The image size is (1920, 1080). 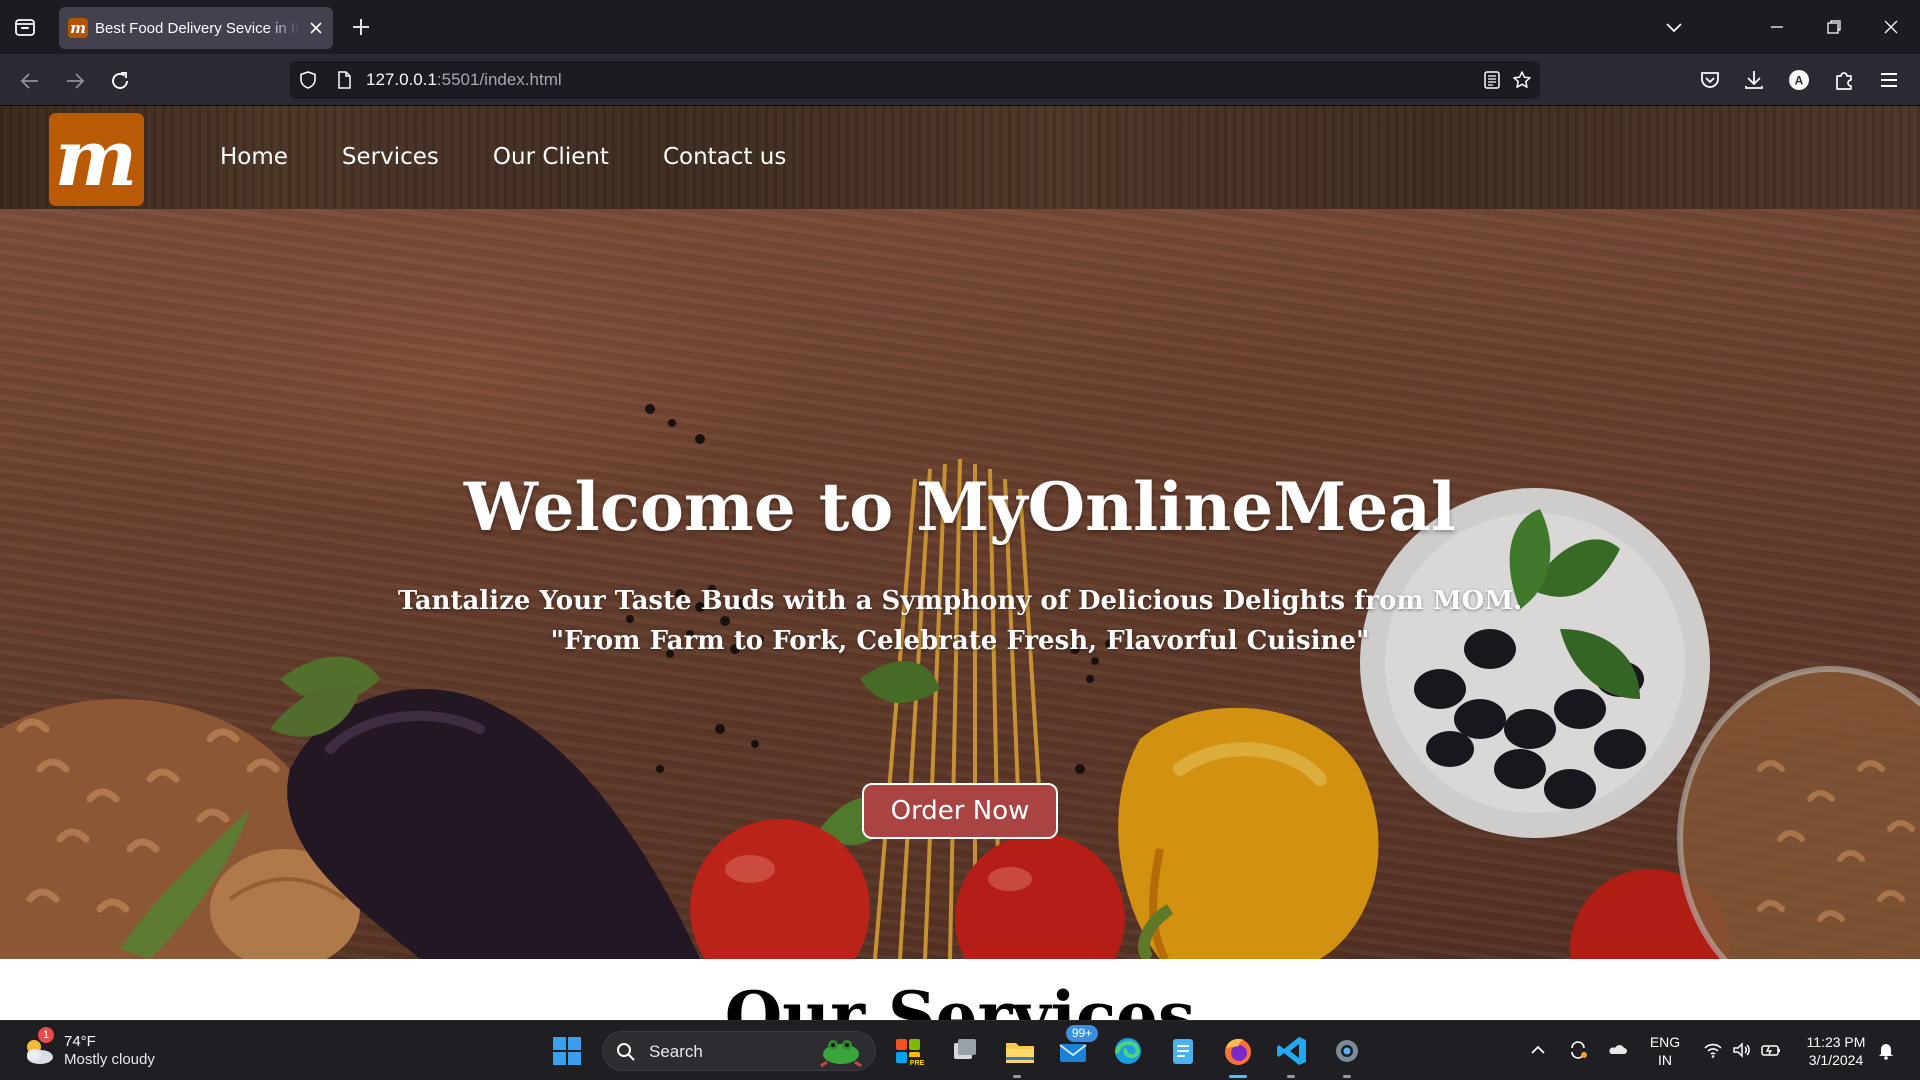 I want to click on services-heading: Our Services, so click(x=960, y=998).